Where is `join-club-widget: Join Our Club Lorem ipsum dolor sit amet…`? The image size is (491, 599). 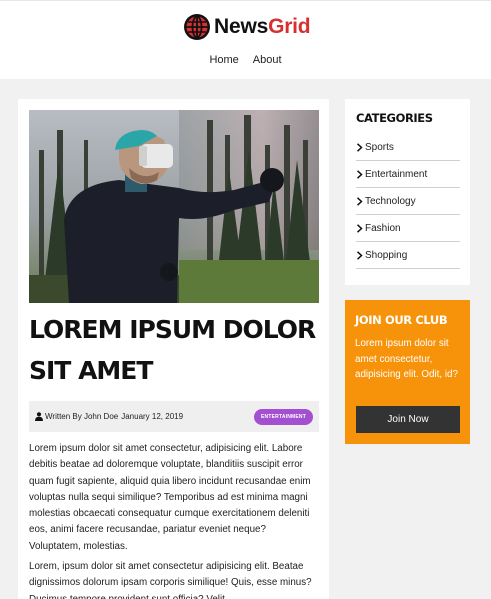
join-club-widget: Join Our Club Lorem ipsum dolor sit amet… is located at coordinates (407, 372).